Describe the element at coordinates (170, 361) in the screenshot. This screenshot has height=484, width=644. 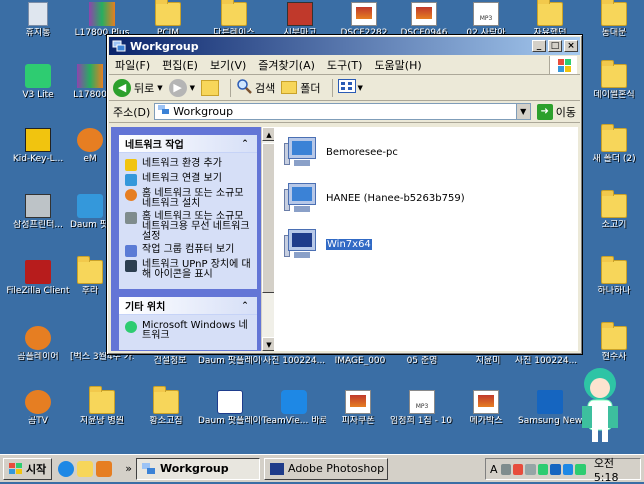
I see `desktop-icon-construction: 건설정보` at that location.